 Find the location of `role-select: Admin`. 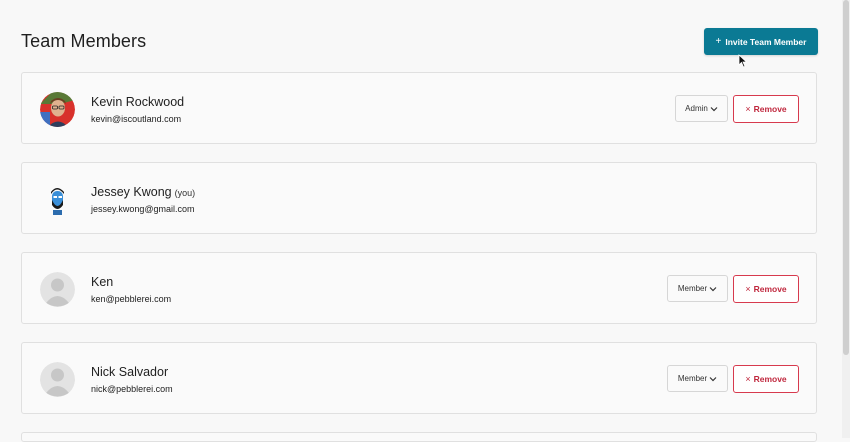

role-select: Admin is located at coordinates (701, 108).